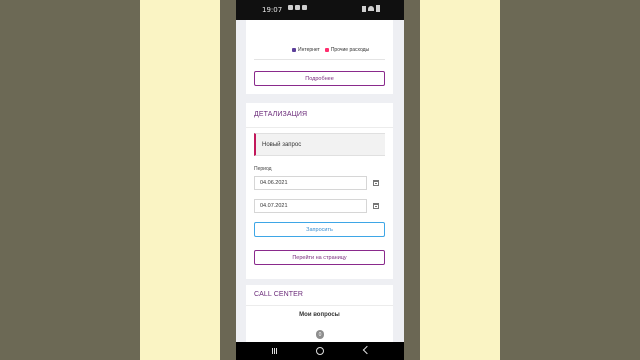 This screenshot has height=360, width=640. I want to click on legend-swatch-internet, so click(294, 50).